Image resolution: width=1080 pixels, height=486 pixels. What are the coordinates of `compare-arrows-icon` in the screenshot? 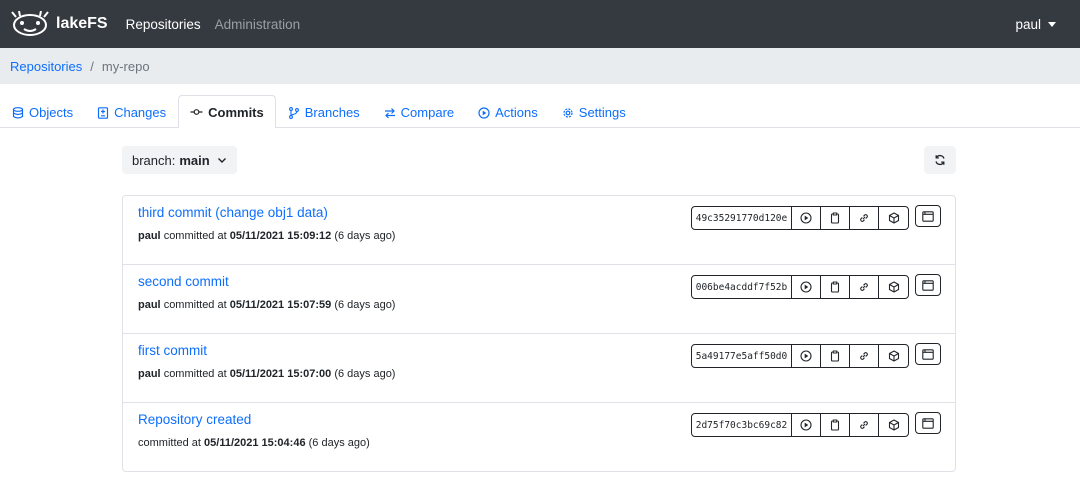 It's located at (389, 112).